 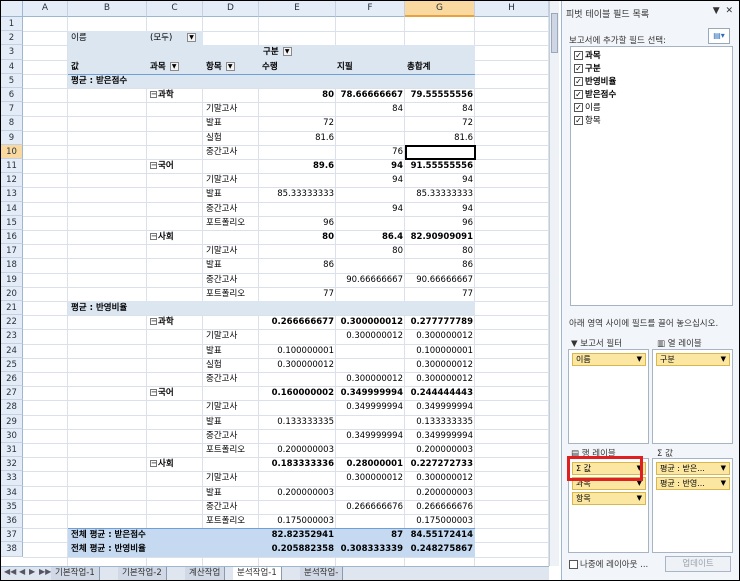 I want to click on row-header-29: 29, so click(x=12, y=421).